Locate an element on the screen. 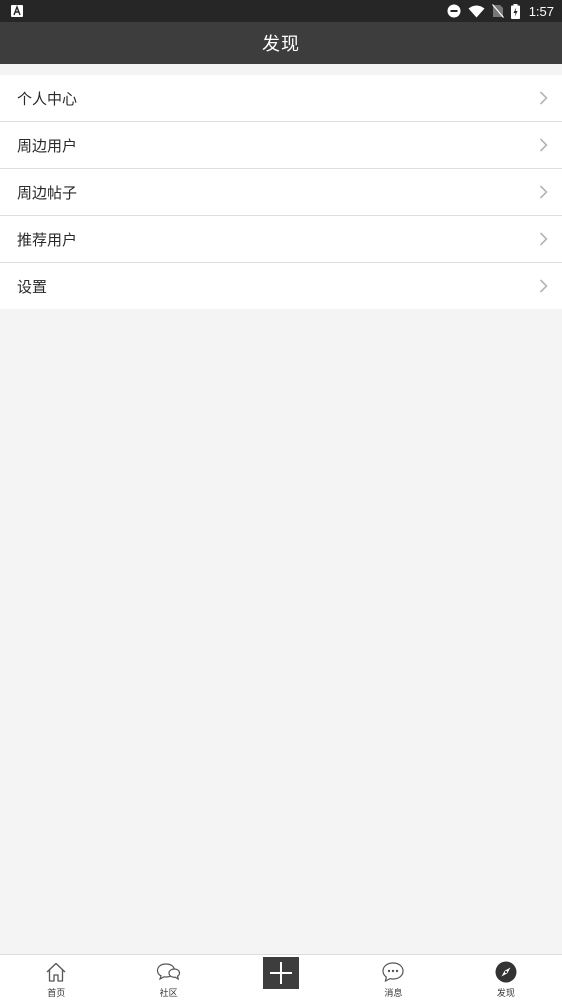 The height and width of the screenshot is (1000, 562). tab-label: 消息 is located at coordinates (393, 994).